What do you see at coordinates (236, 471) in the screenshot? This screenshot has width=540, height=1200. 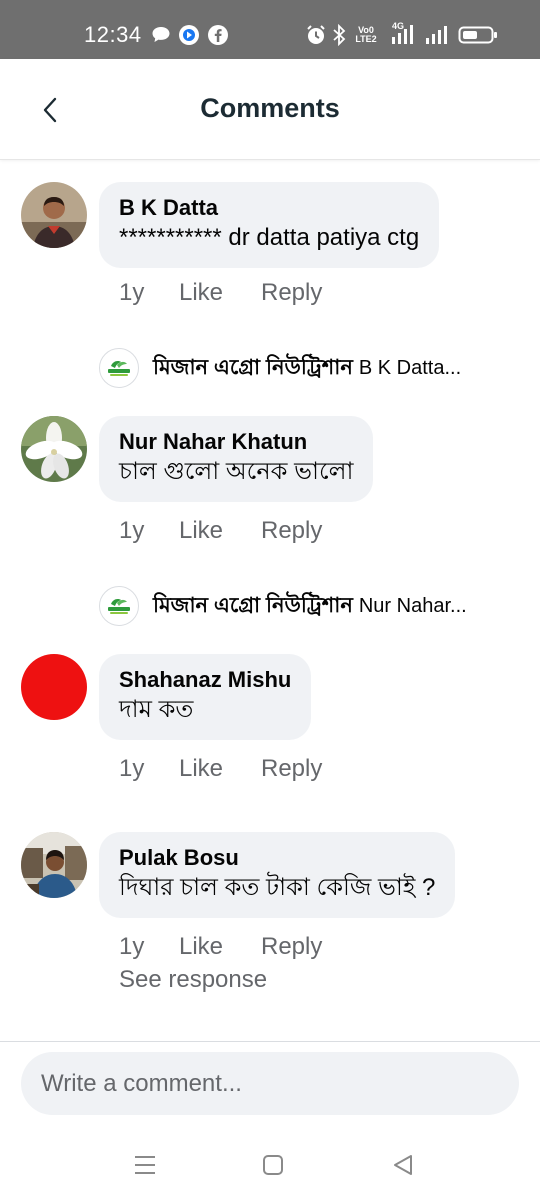 I see `comment-text: চাল গুলো অনেক ভালো` at bounding box center [236, 471].